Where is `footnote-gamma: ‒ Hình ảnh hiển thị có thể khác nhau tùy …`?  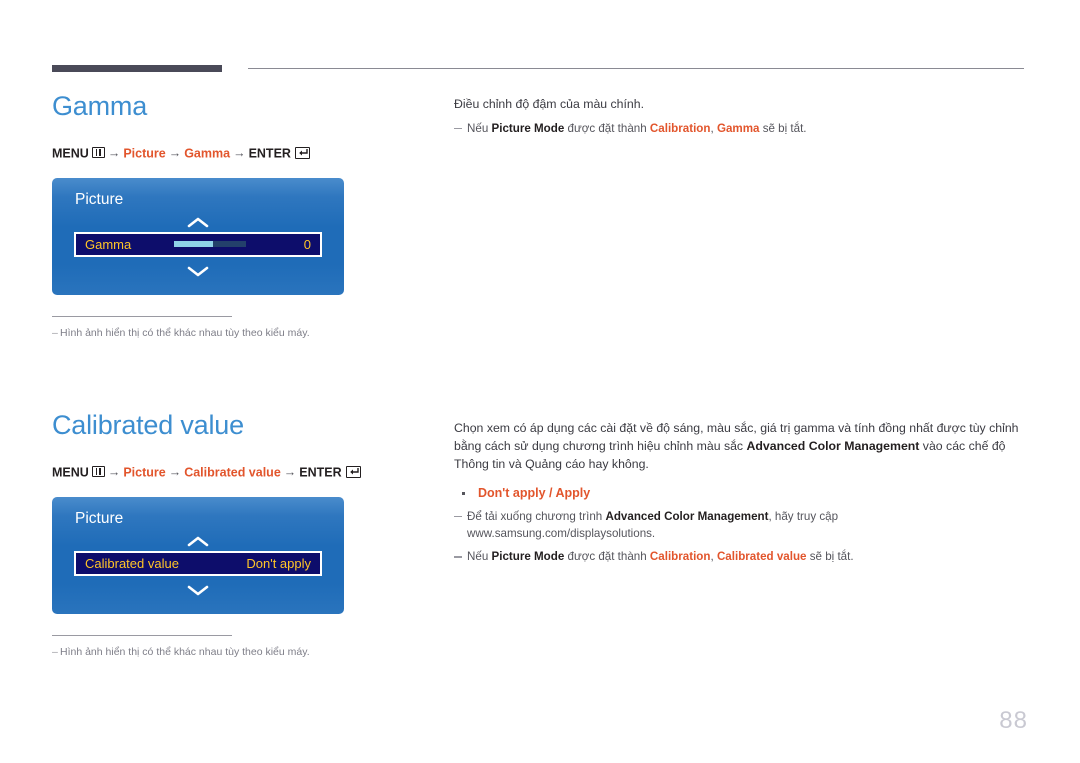
footnote-gamma: ‒ Hình ảnh hiển thị có thể khác nhau tùy … is located at coordinates (242, 333).